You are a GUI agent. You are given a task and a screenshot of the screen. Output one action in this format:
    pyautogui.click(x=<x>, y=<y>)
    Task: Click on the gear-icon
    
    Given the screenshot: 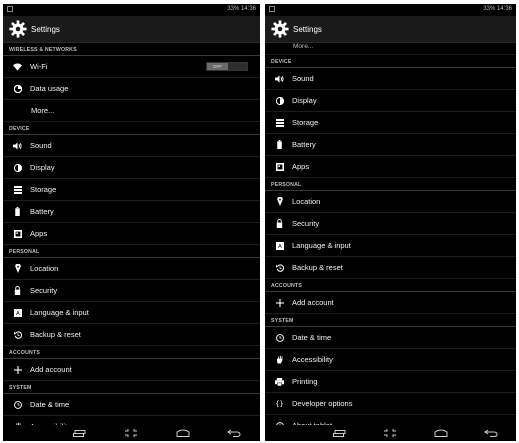 What is the action you would take?
    pyautogui.click(x=280, y=29)
    